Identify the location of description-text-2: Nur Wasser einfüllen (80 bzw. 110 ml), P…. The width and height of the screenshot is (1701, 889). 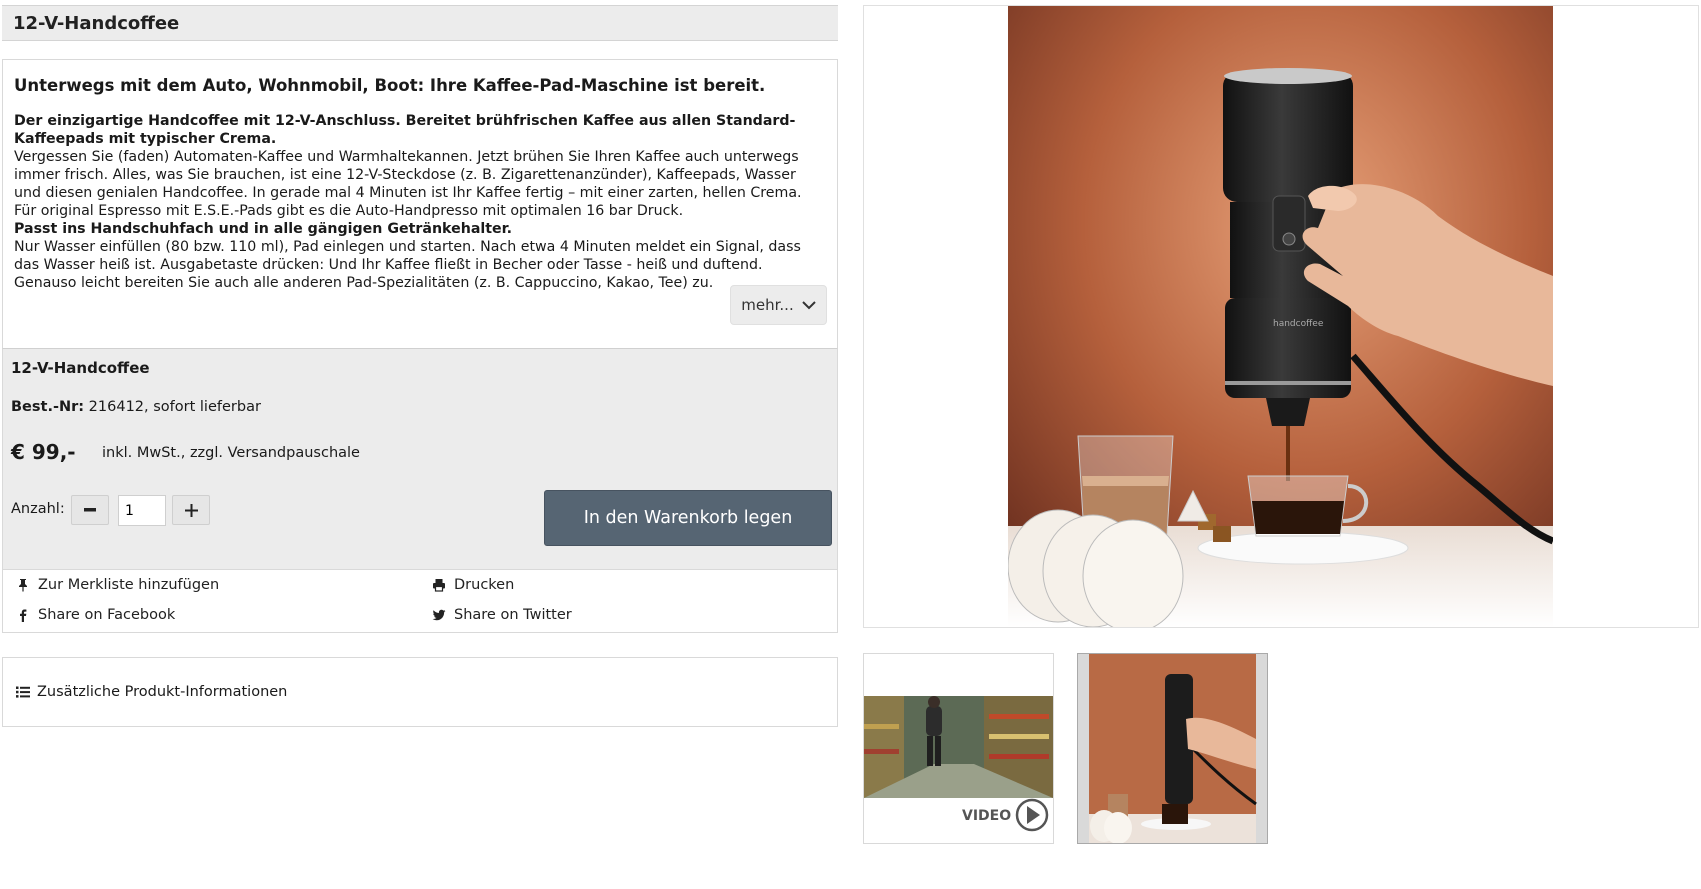
(407, 256).